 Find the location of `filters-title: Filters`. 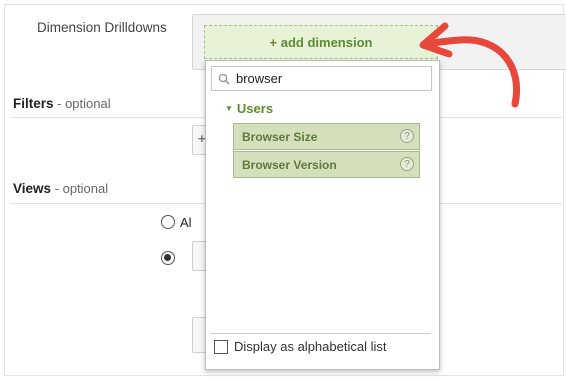

filters-title: Filters is located at coordinates (33, 103).